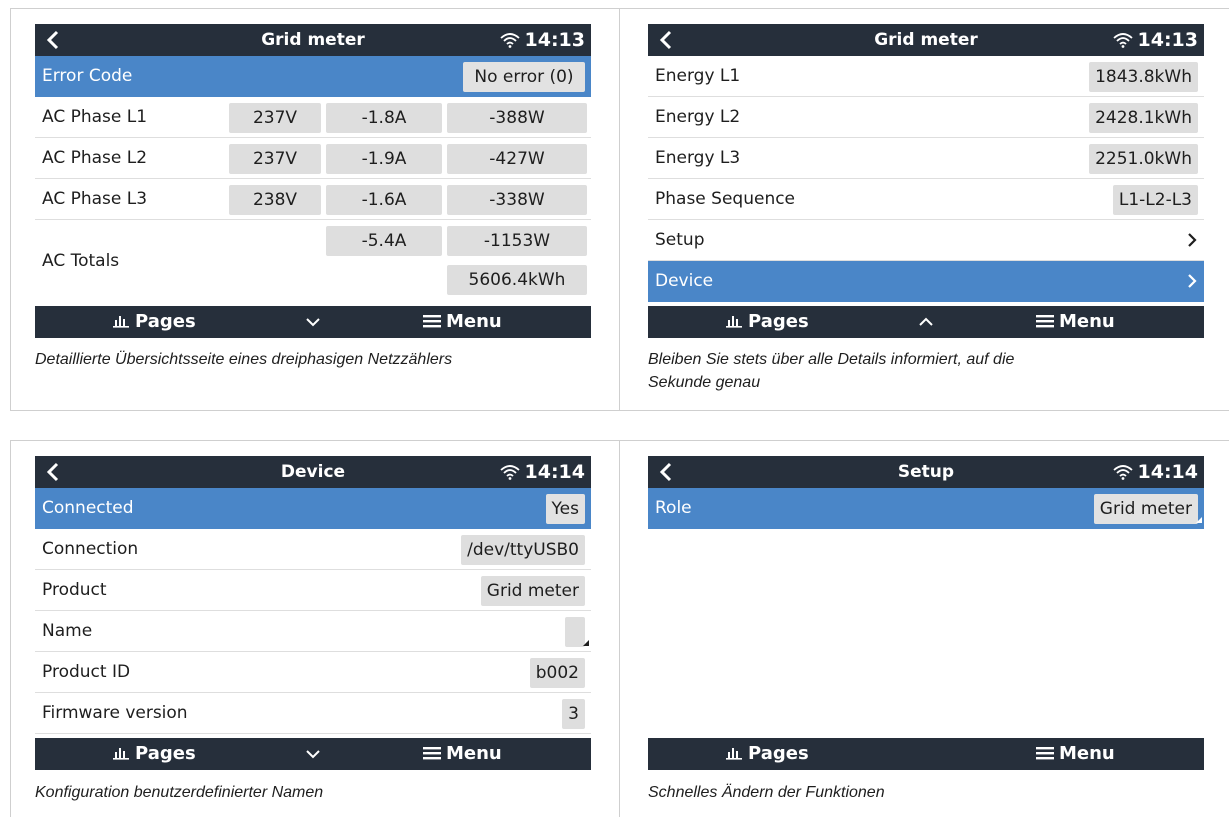  What do you see at coordinates (90, 549) in the screenshot?
I see `row-label: Connection` at bounding box center [90, 549].